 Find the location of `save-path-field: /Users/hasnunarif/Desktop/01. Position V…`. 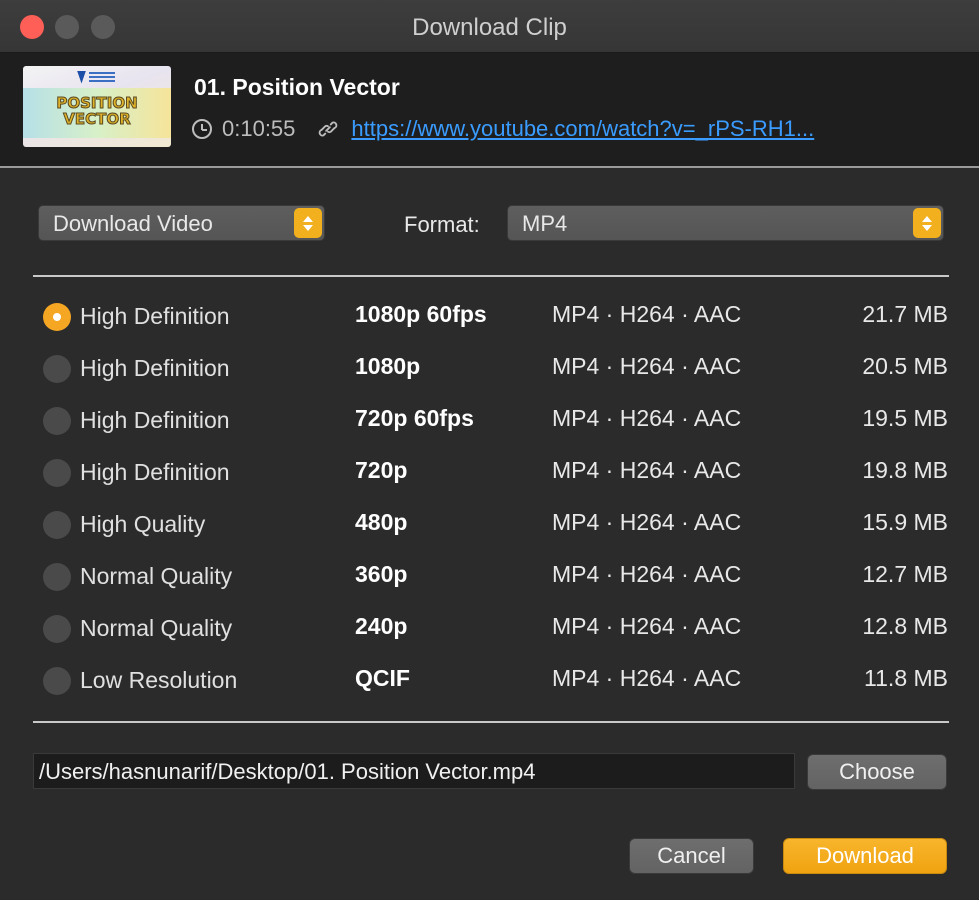

save-path-field: /Users/hasnunarif/Desktop/01. Position V… is located at coordinates (414, 771).